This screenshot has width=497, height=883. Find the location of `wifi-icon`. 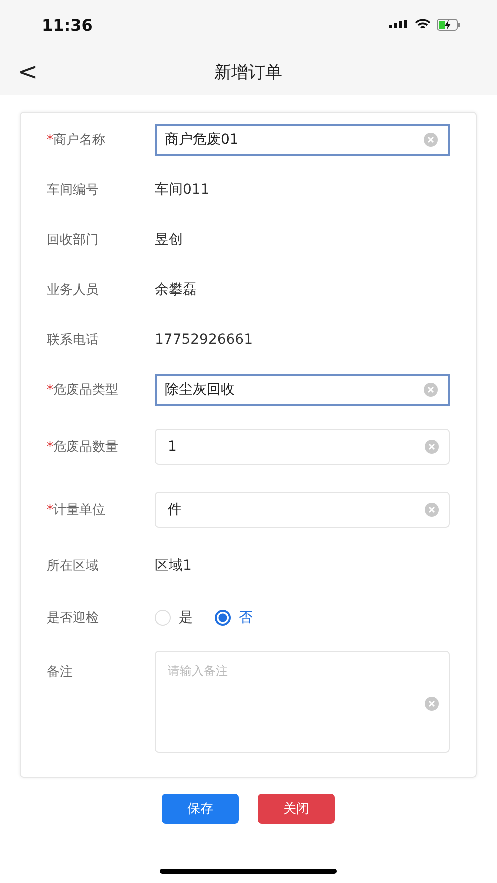

wifi-icon is located at coordinates (423, 25).